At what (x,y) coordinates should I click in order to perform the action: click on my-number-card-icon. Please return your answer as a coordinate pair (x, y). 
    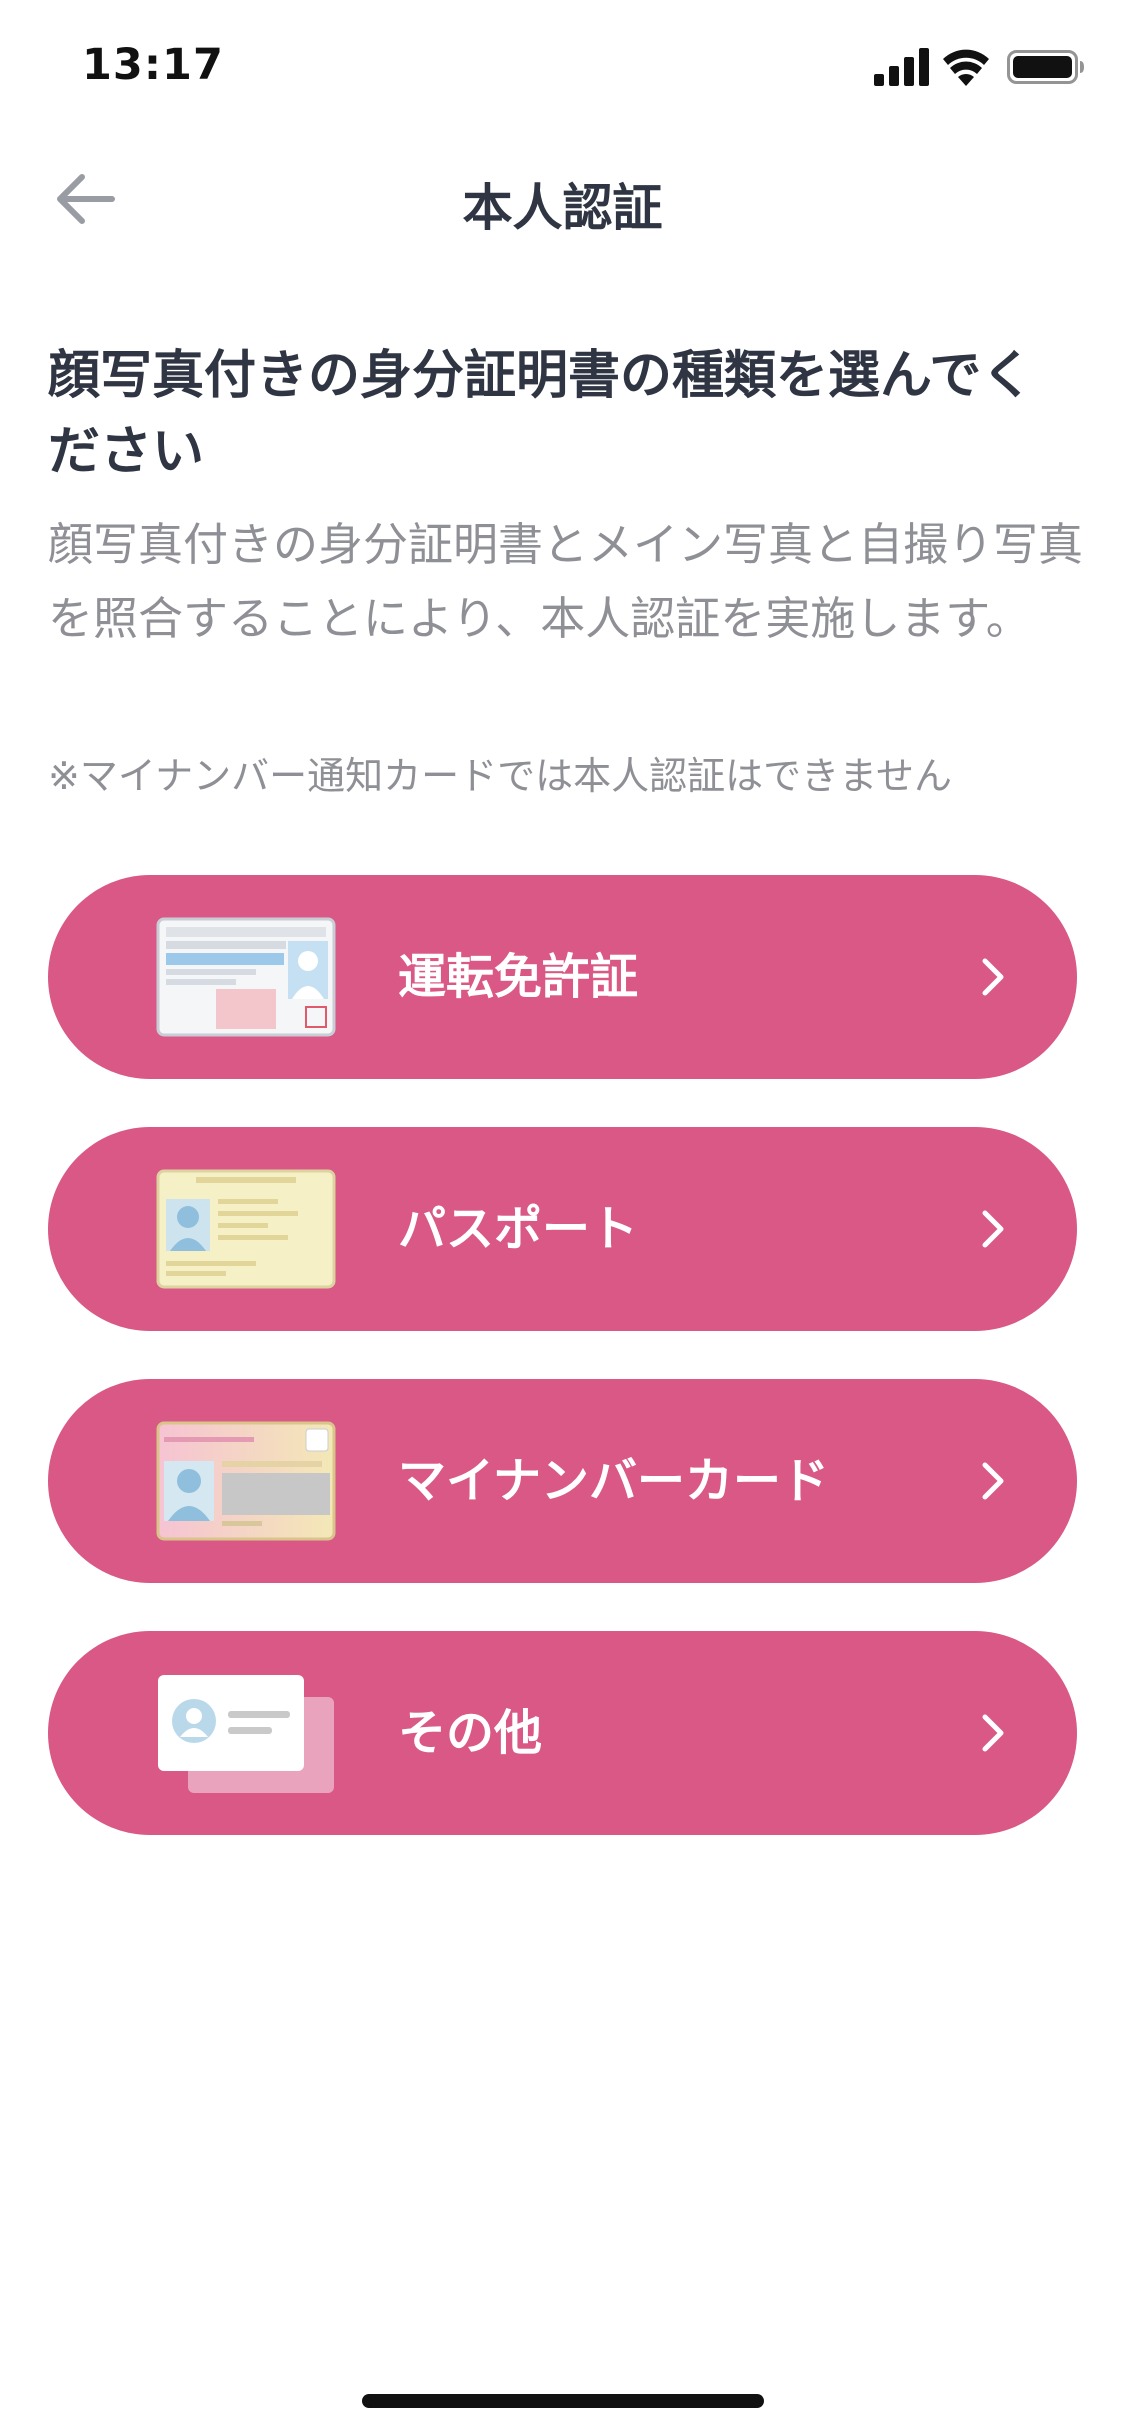
    Looking at the image, I should click on (246, 1481).